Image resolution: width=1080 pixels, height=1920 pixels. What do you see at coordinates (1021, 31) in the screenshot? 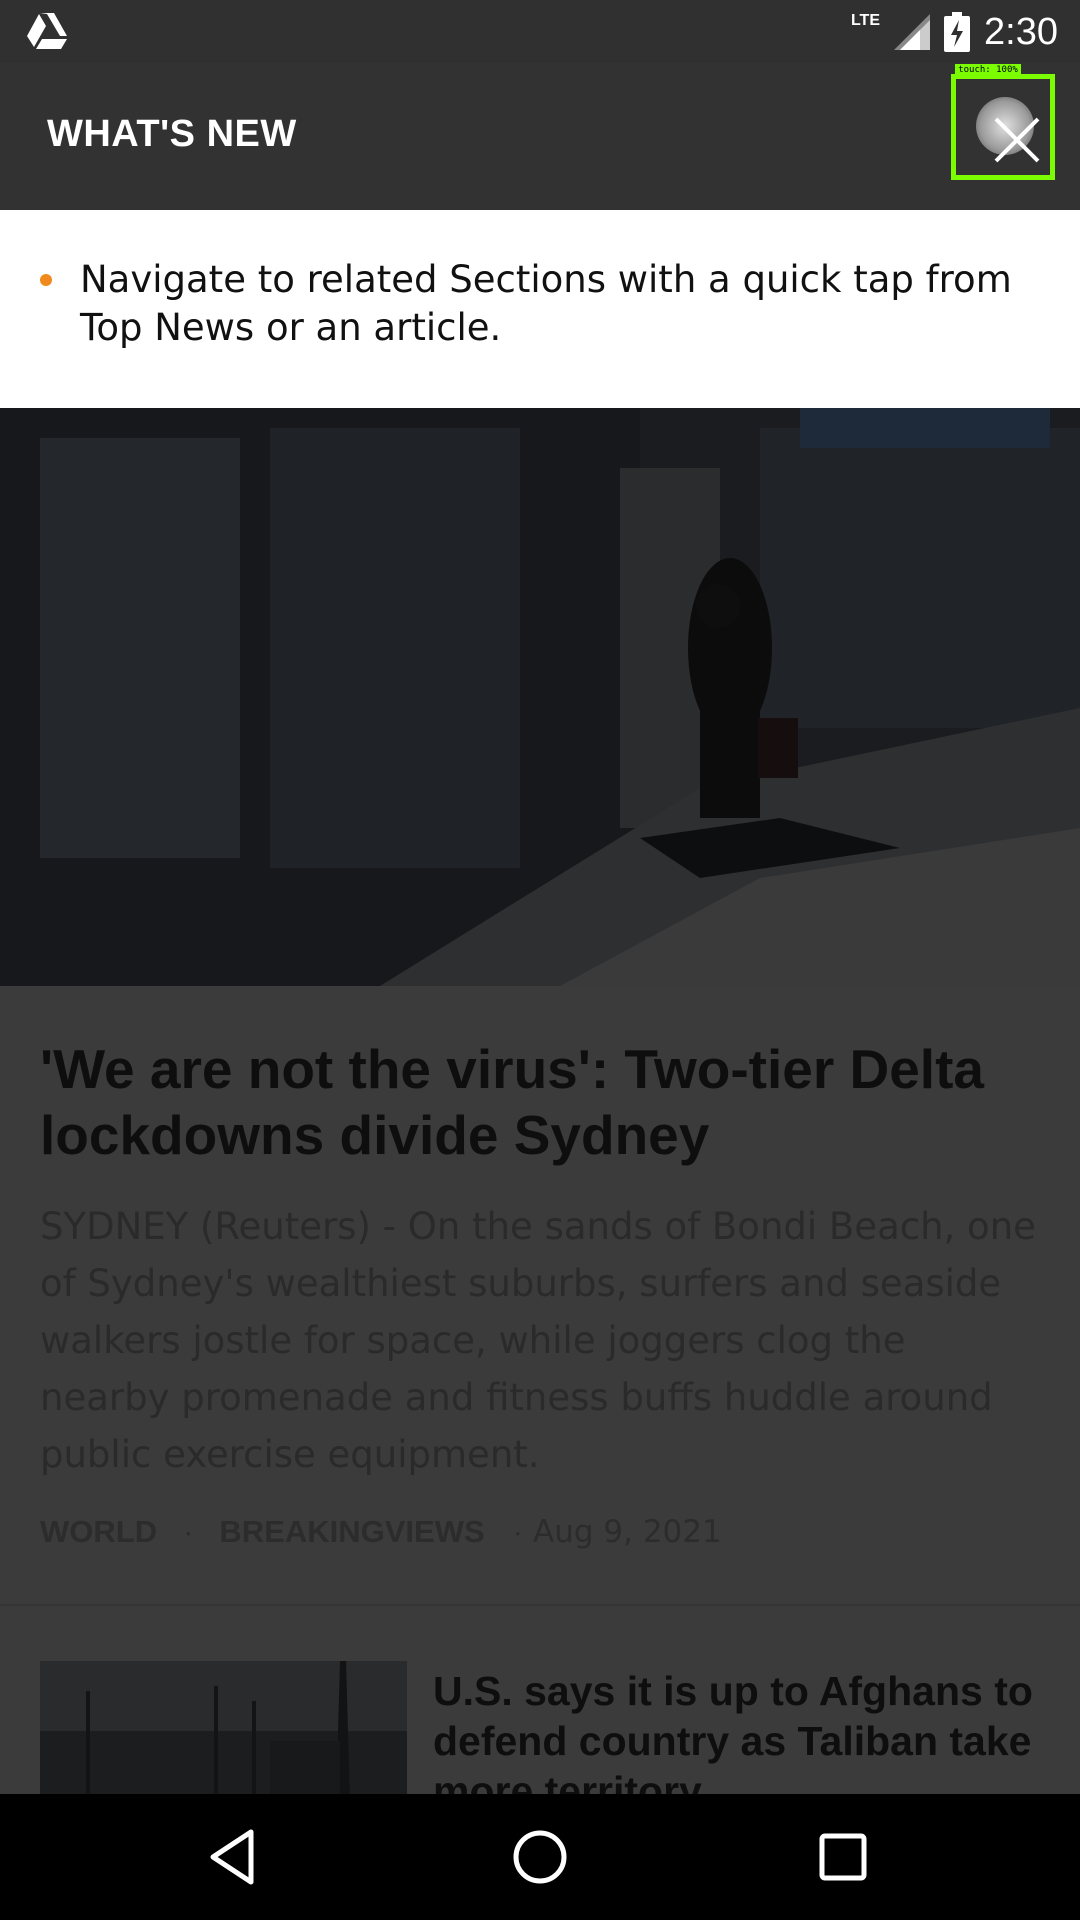
I see `clock: 2:30` at bounding box center [1021, 31].